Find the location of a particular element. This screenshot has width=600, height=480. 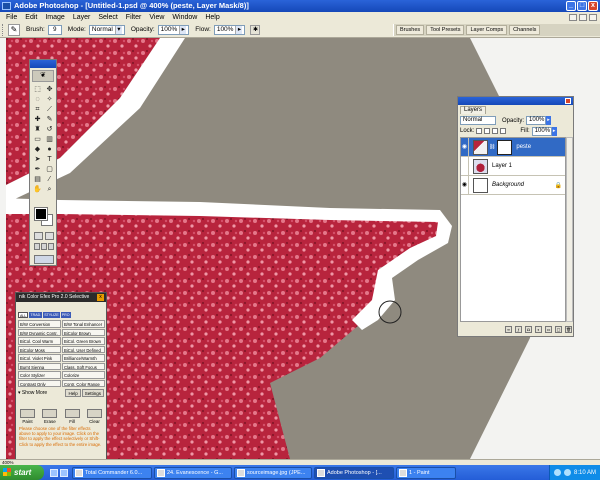

menu-help: Help is located at coordinates (212, 17).